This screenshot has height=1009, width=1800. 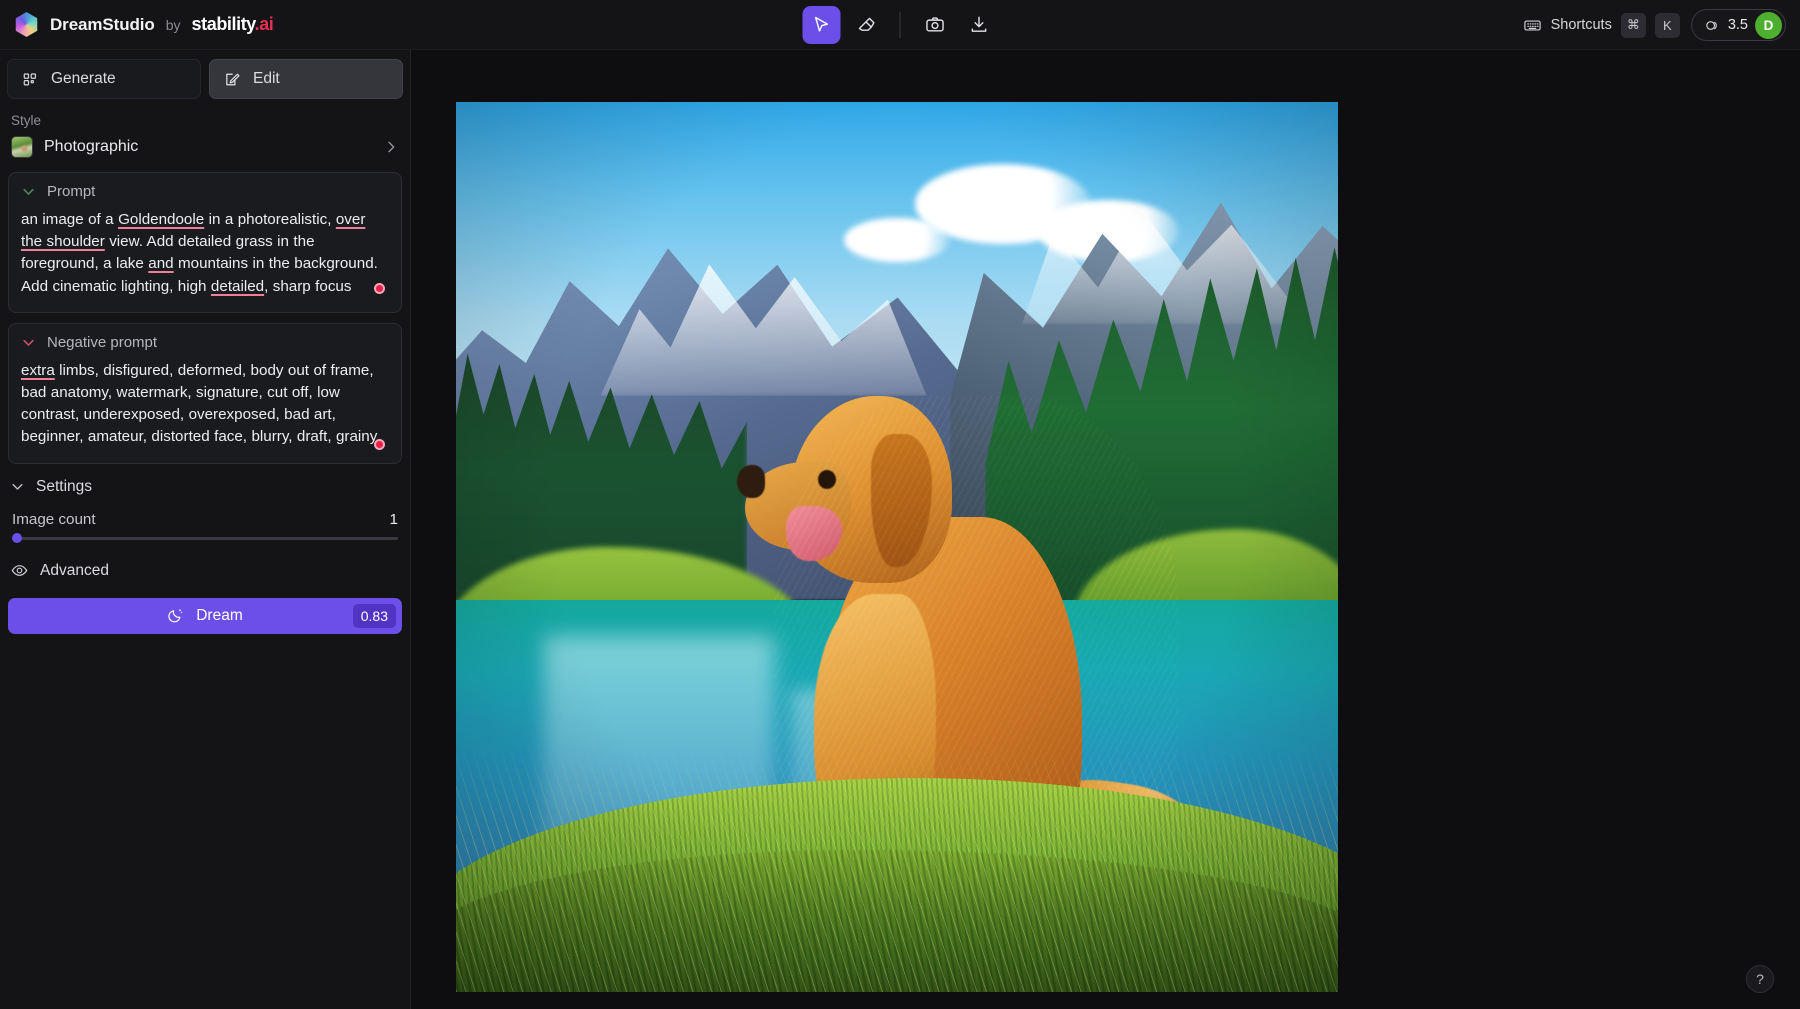 I want to click on download-icon, so click(x=978, y=24).